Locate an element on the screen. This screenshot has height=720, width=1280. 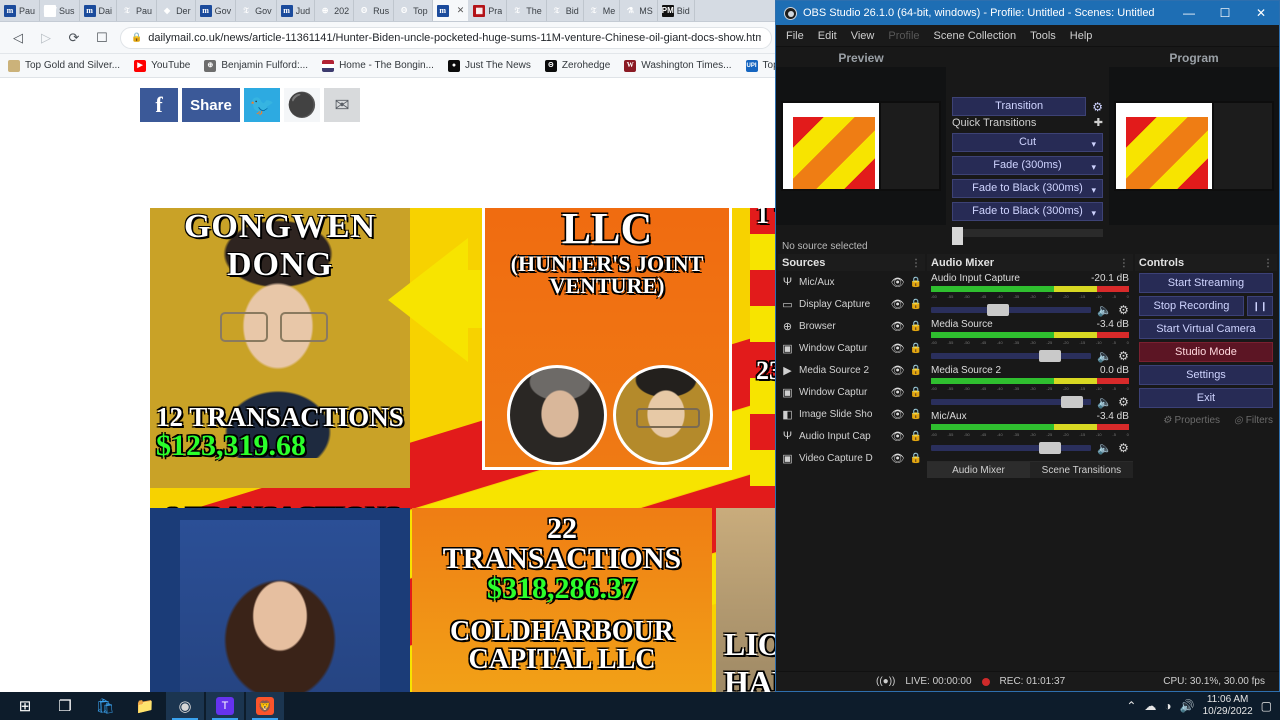
close-button: ✕ is located at coordinates (1261, 13).